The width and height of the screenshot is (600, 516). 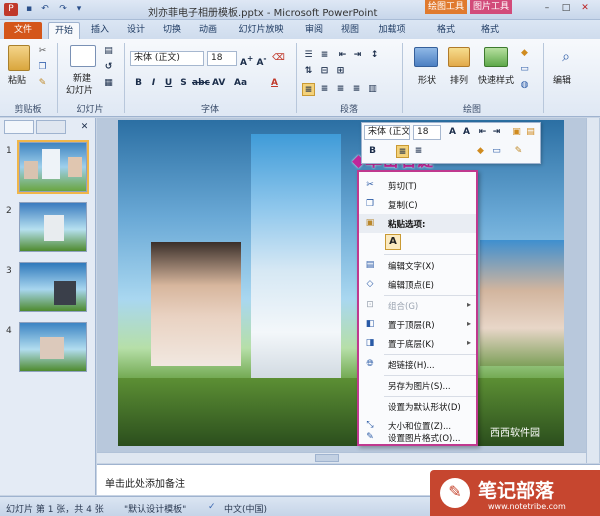 What do you see at coordinates (136, 30) in the screenshot?
I see `tab-design: 设计` at bounding box center [136, 30].